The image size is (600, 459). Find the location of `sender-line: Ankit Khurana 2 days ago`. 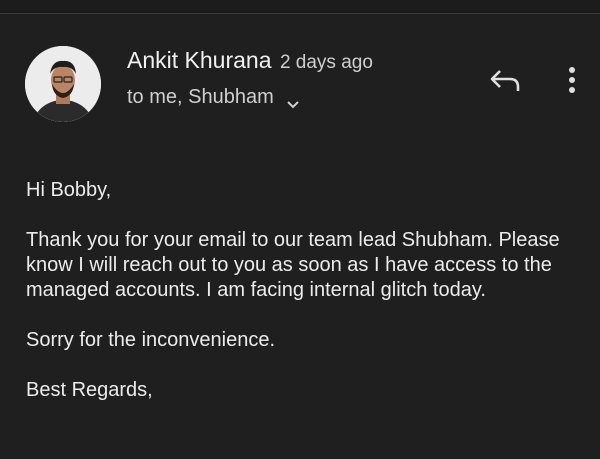

sender-line: Ankit Khurana 2 days ago is located at coordinates (250, 60).